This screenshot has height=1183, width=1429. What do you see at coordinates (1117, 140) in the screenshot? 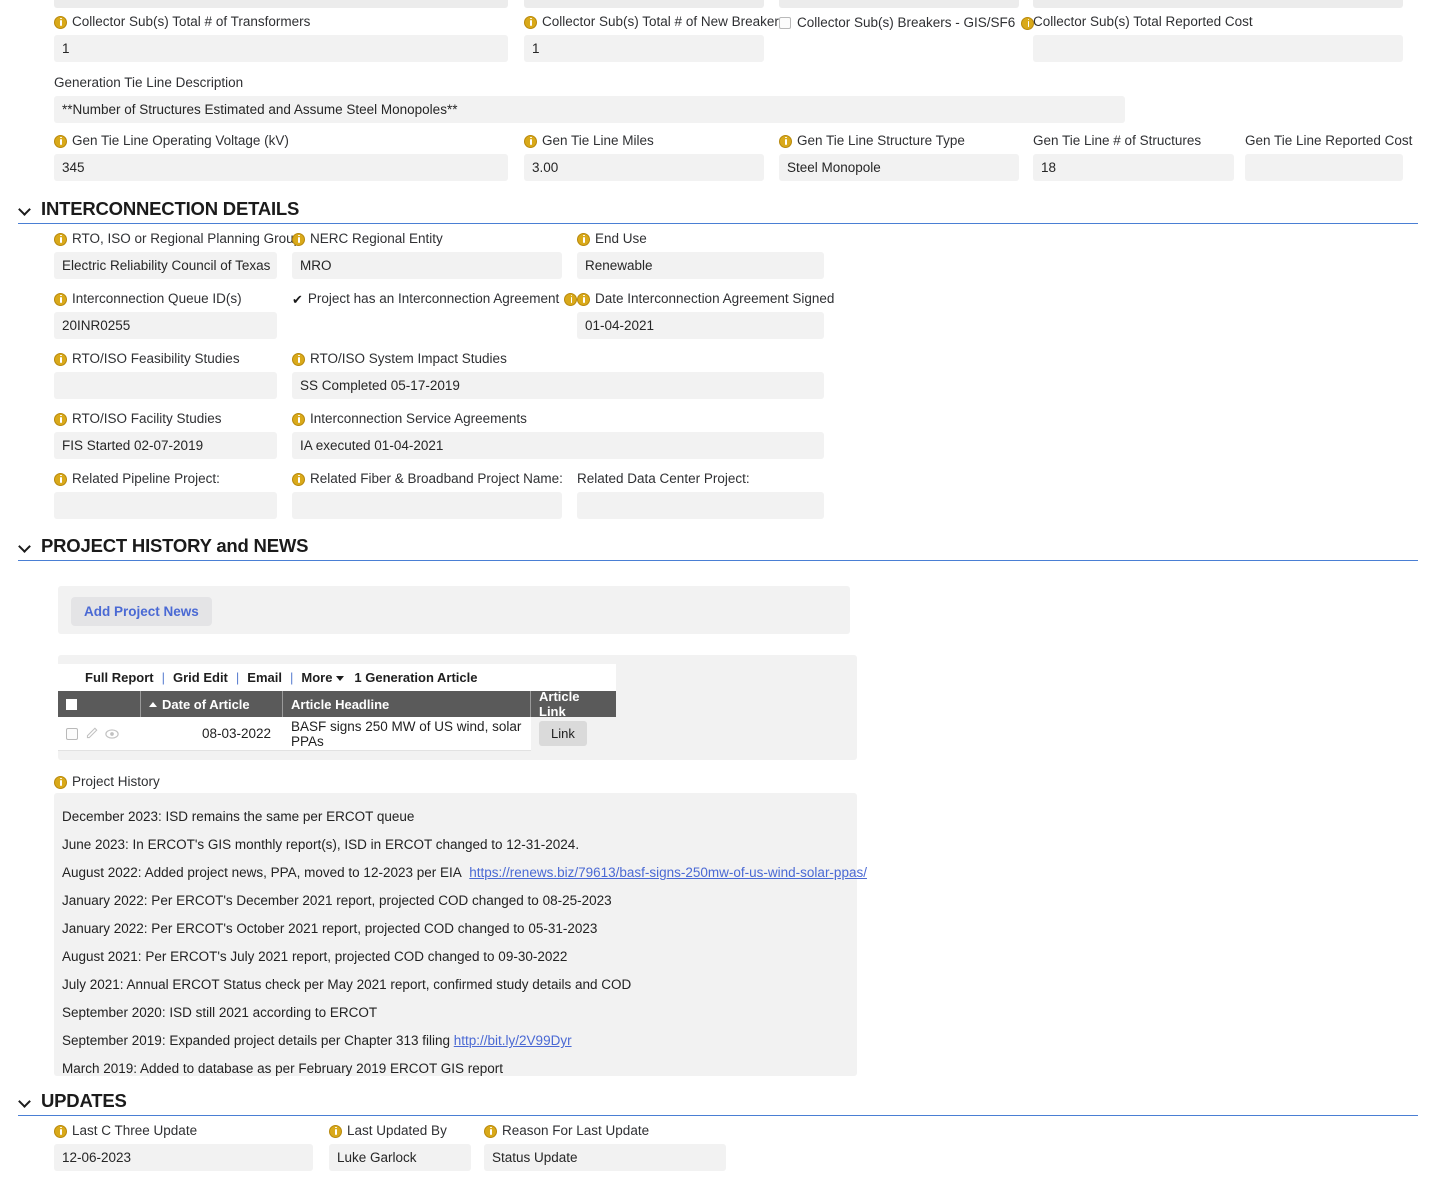
I see `label-text: Gen Tie Line # of Structures` at bounding box center [1117, 140].